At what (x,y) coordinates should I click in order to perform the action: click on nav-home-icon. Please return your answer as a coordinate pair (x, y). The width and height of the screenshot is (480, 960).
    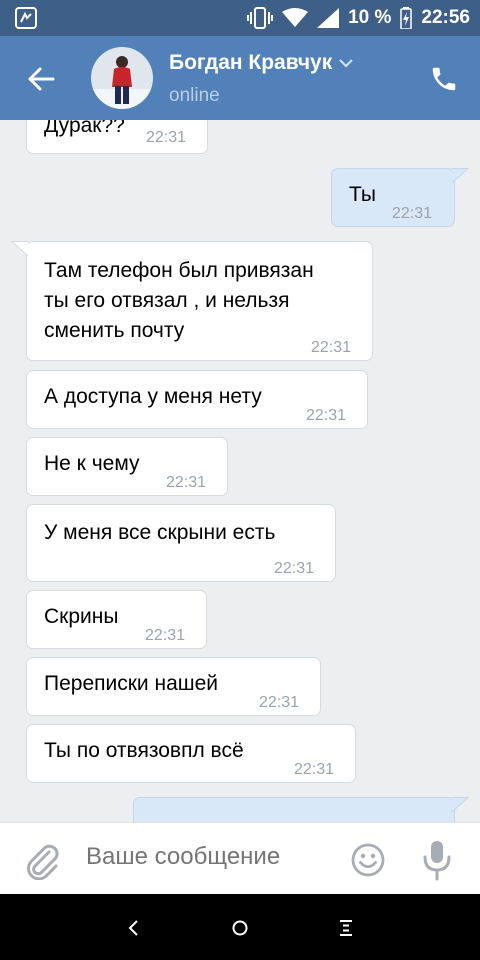
    Looking at the image, I should click on (240, 928).